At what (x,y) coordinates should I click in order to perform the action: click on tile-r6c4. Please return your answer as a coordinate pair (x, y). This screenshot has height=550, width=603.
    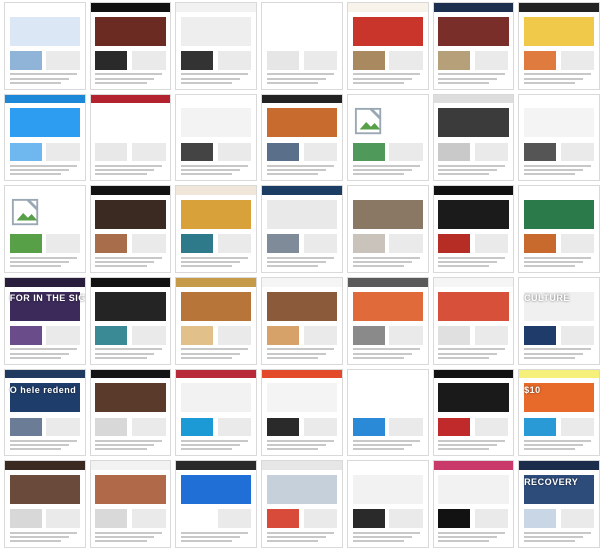
    Looking at the image, I should click on (302, 504).